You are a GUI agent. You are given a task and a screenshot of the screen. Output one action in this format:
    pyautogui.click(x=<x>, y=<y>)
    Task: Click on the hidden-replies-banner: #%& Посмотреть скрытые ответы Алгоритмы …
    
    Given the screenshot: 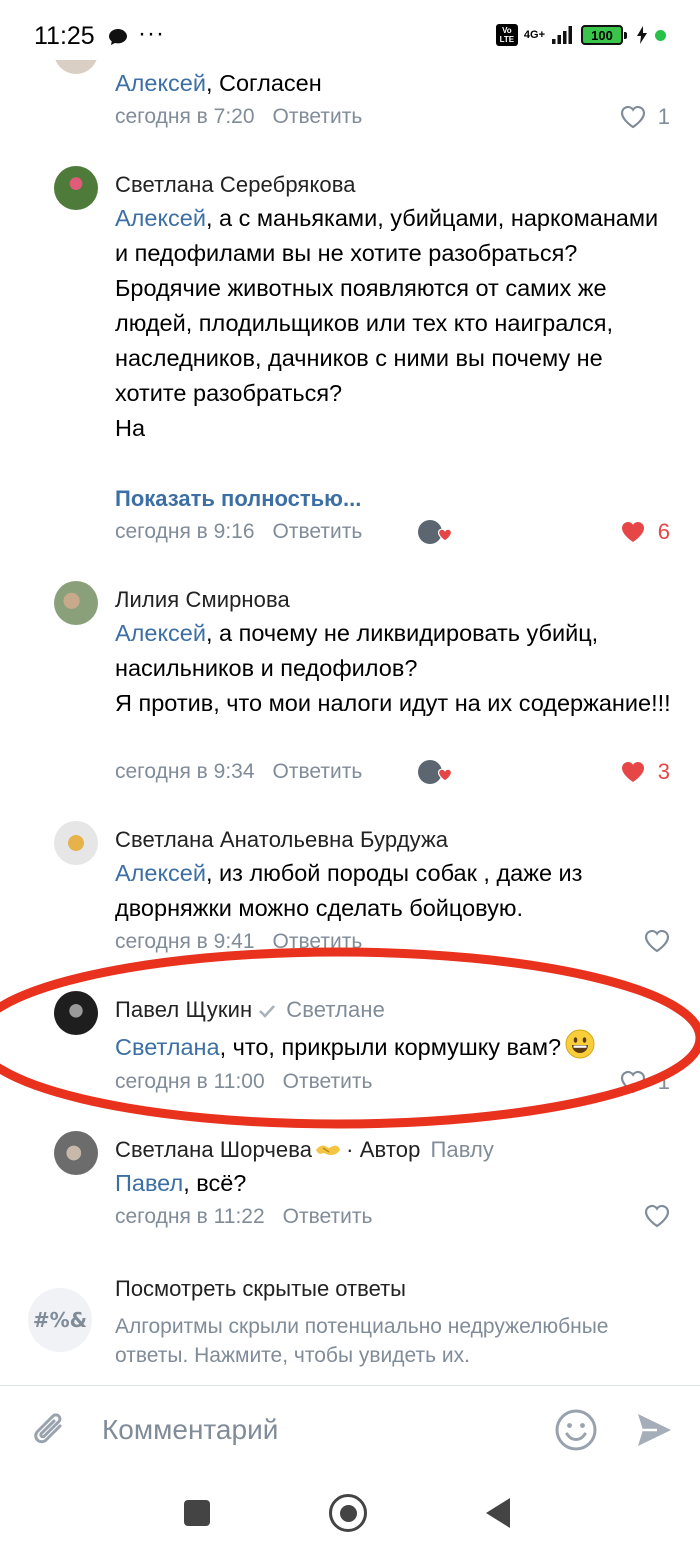 What is the action you would take?
    pyautogui.click(x=350, y=1324)
    